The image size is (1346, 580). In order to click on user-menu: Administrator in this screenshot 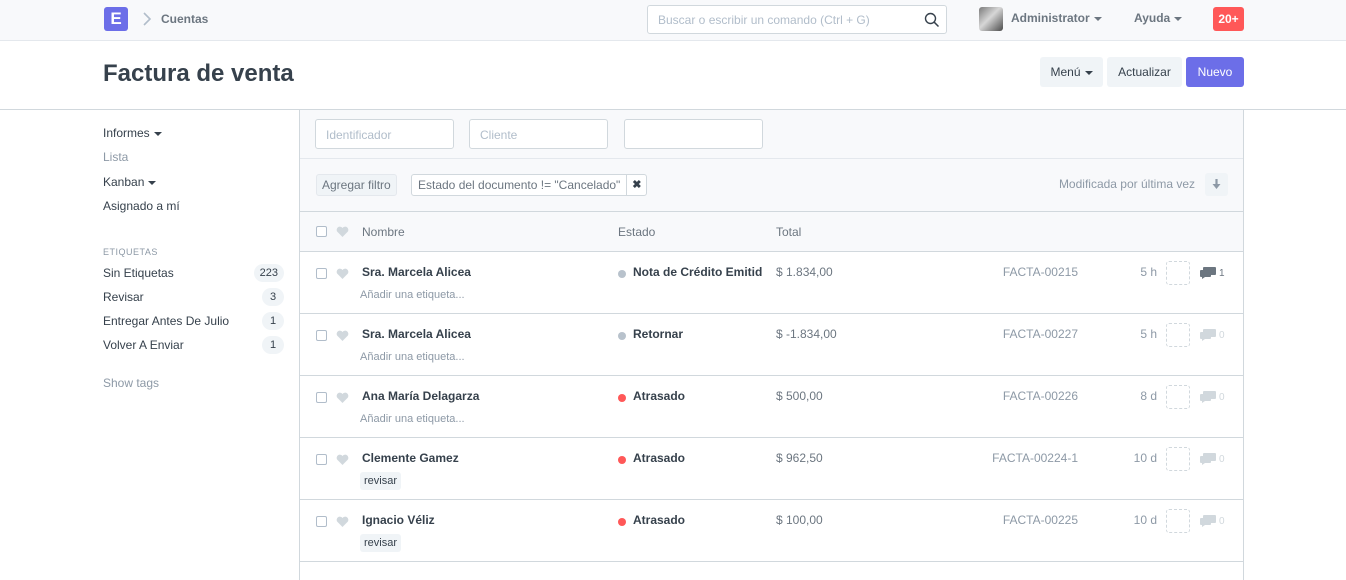, I will do `click(1056, 18)`.